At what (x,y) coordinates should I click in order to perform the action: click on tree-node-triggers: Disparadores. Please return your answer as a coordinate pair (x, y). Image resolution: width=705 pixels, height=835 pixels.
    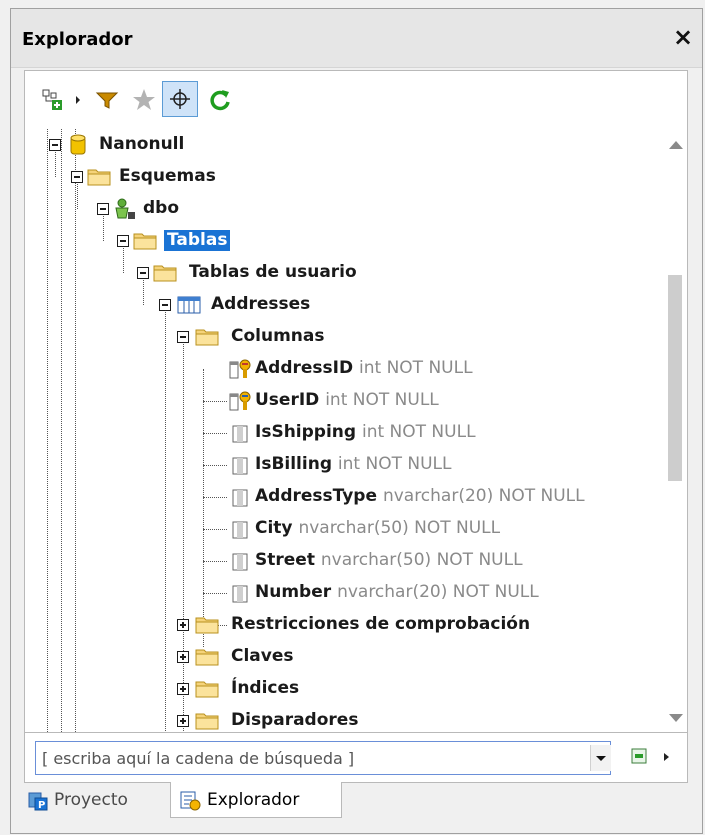
    Looking at the image, I should click on (345, 718).